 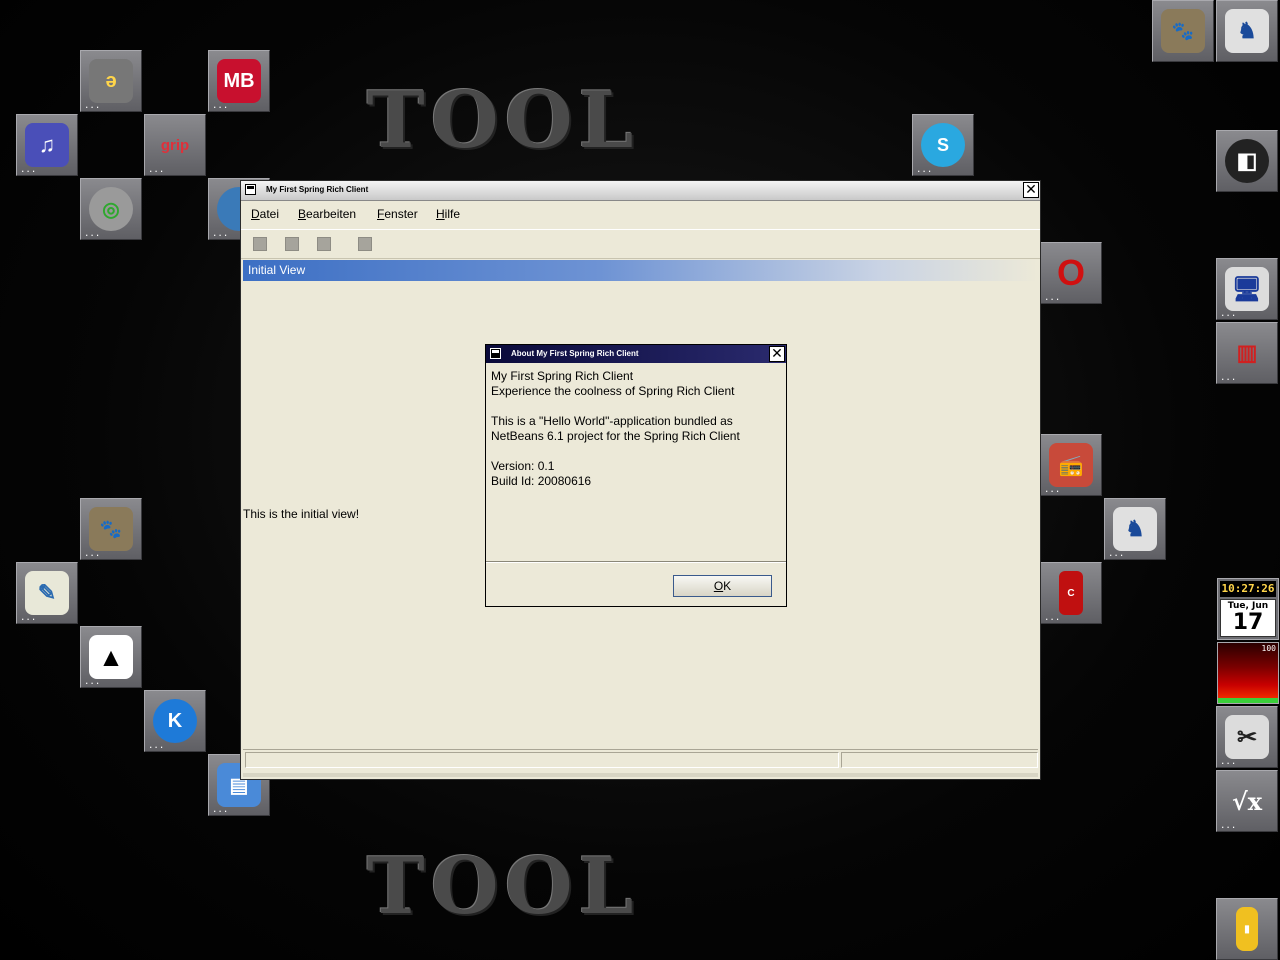 What do you see at coordinates (640, 775) in the screenshot?
I see `window-bottom-edge` at bounding box center [640, 775].